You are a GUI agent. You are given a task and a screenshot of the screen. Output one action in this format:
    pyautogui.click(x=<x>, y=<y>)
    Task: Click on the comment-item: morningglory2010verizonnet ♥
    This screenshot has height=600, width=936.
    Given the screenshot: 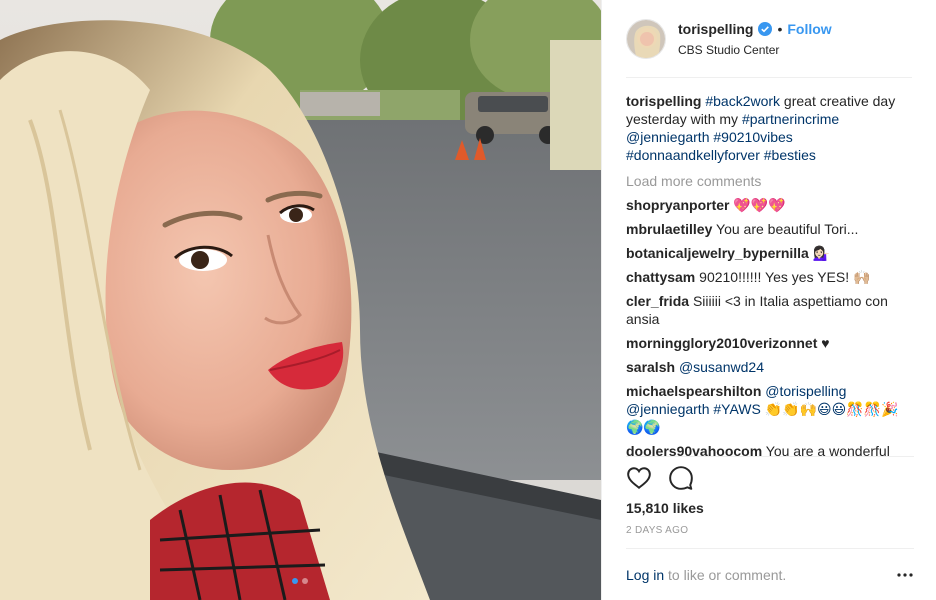 What is the action you would take?
    pyautogui.click(x=770, y=343)
    